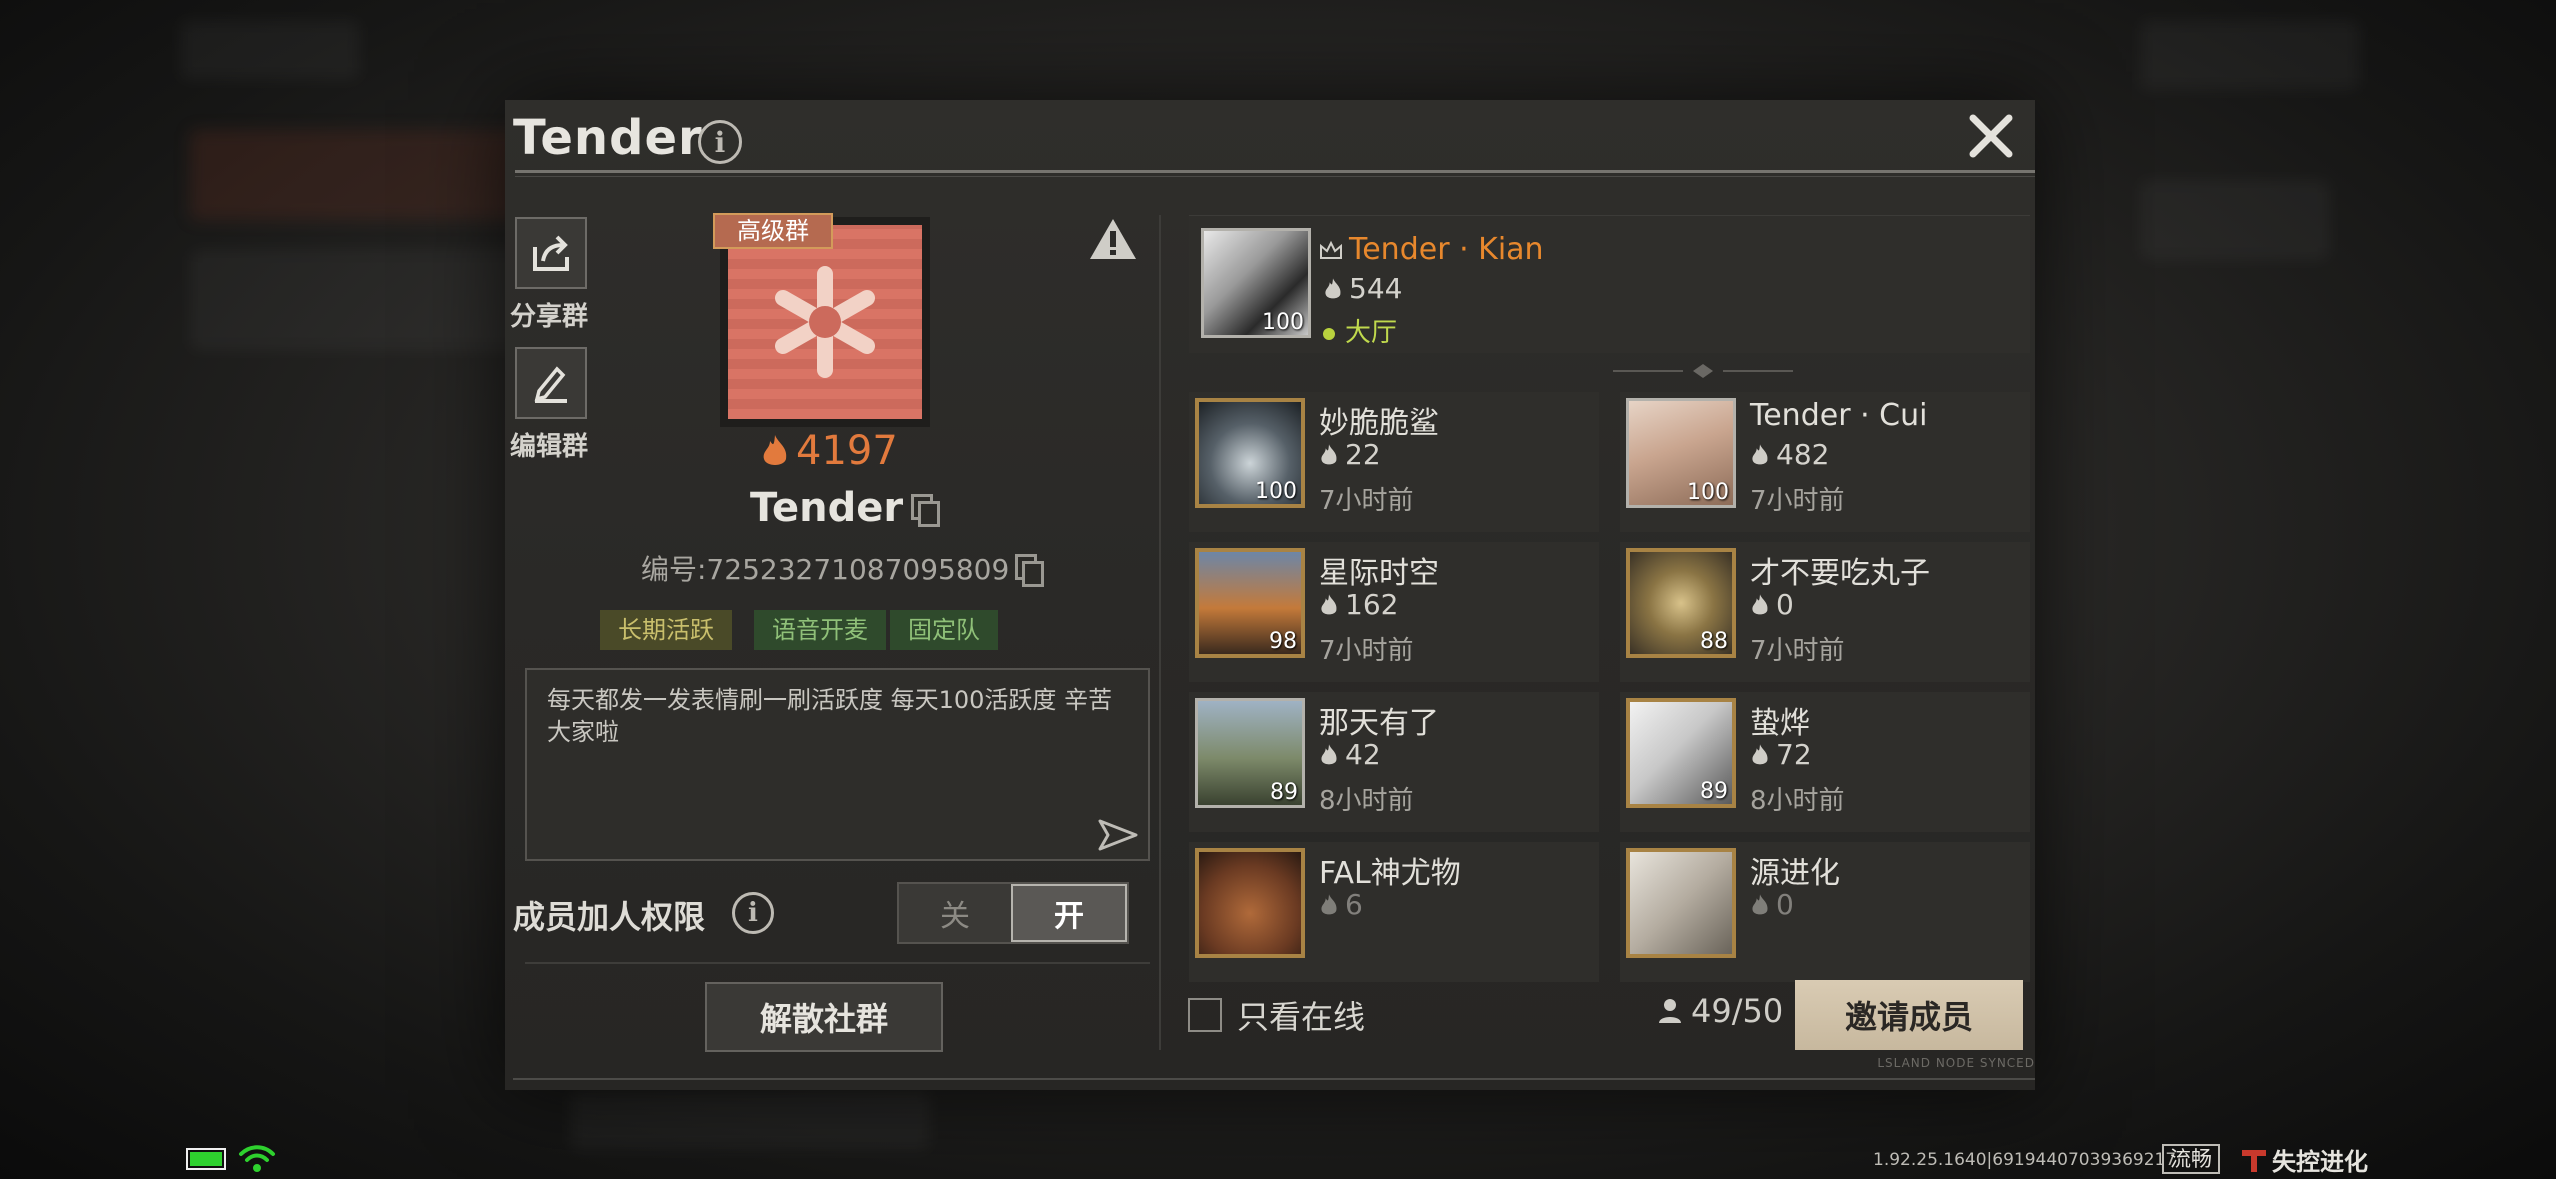 The width and height of the screenshot is (2556, 1179). I want to click on snowflake-icon, so click(825, 322).